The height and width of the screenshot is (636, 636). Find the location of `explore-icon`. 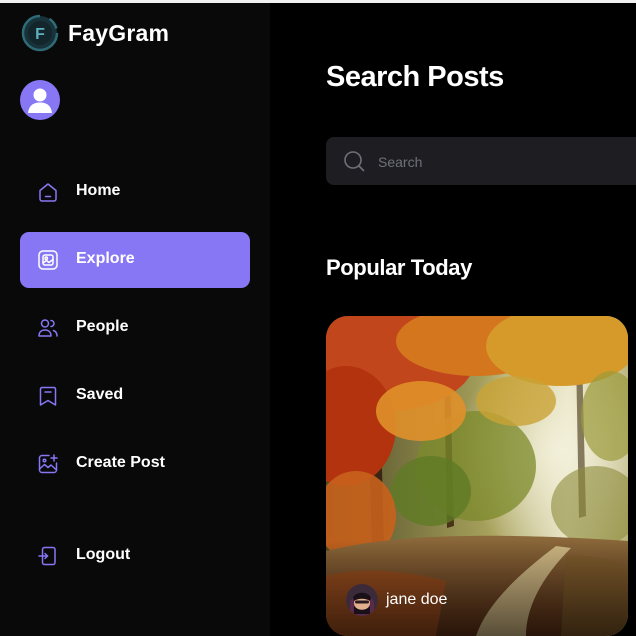

explore-icon is located at coordinates (48, 260).